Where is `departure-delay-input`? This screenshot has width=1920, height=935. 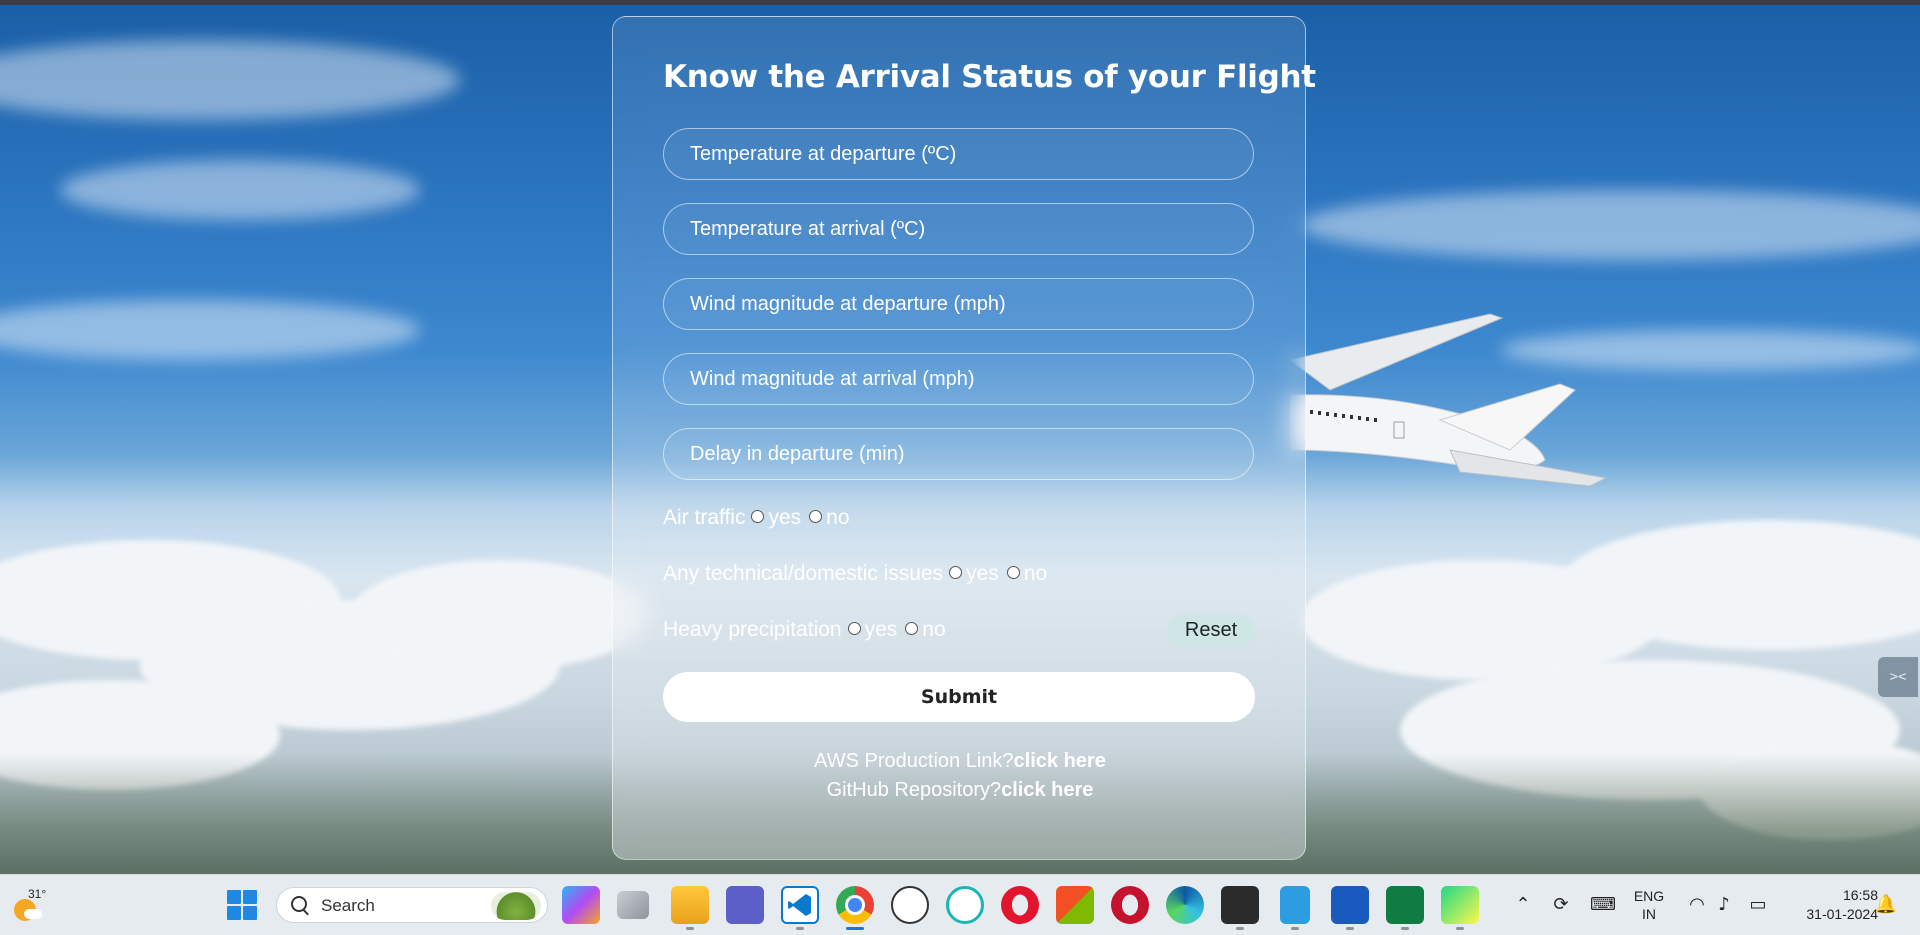 departure-delay-input is located at coordinates (958, 454).